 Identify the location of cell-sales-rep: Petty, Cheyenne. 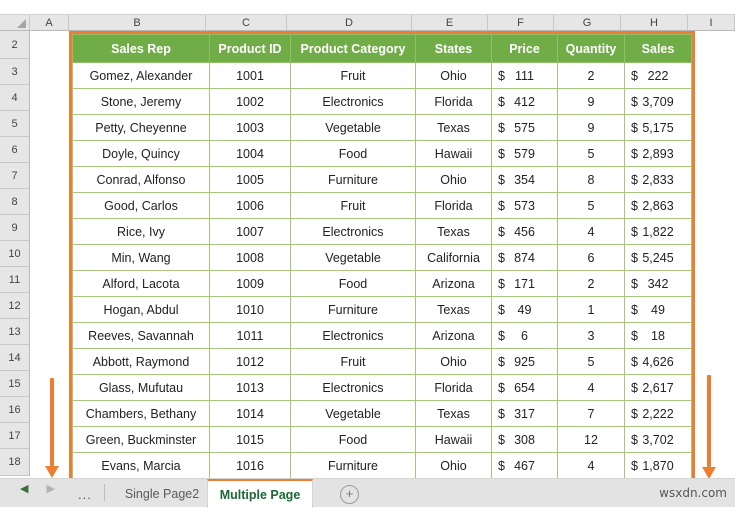
(141, 127).